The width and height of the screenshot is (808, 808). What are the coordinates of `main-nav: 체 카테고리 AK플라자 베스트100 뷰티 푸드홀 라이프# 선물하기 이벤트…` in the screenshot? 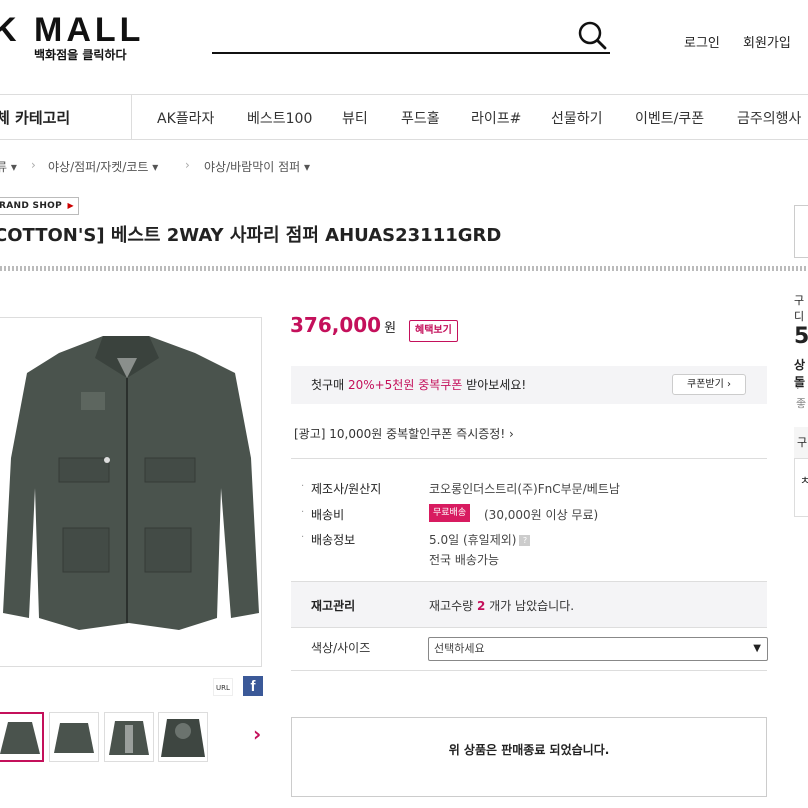 It's located at (404, 117).